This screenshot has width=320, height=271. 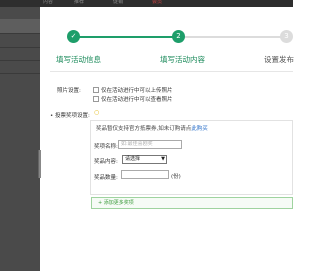 I want to click on top-nav-item: 促销, so click(x=118, y=2).